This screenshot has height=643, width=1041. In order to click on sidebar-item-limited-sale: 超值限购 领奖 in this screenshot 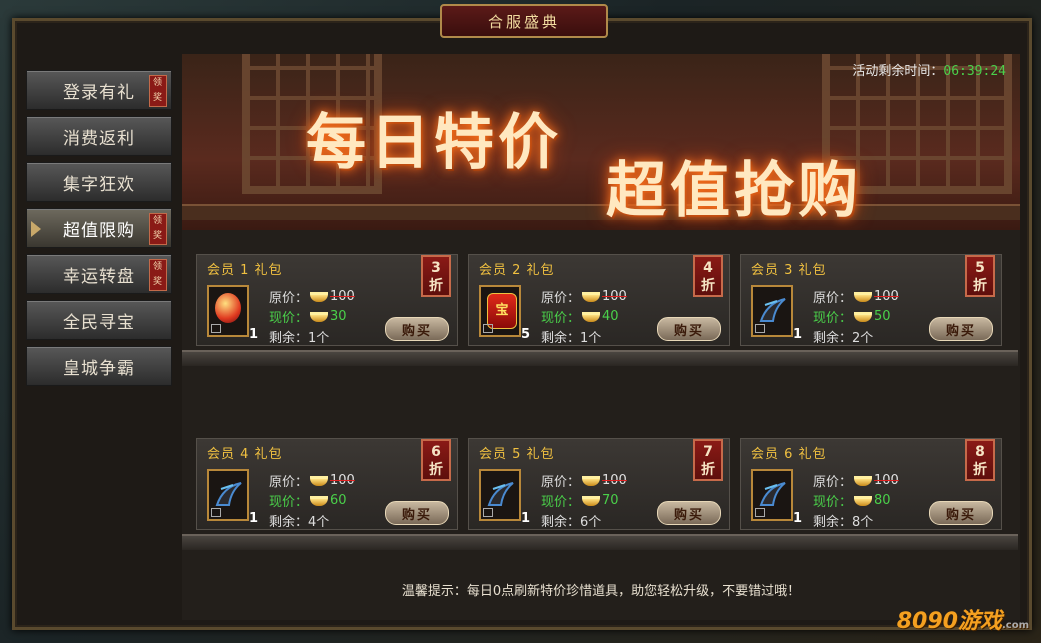, I will do `click(99, 228)`.